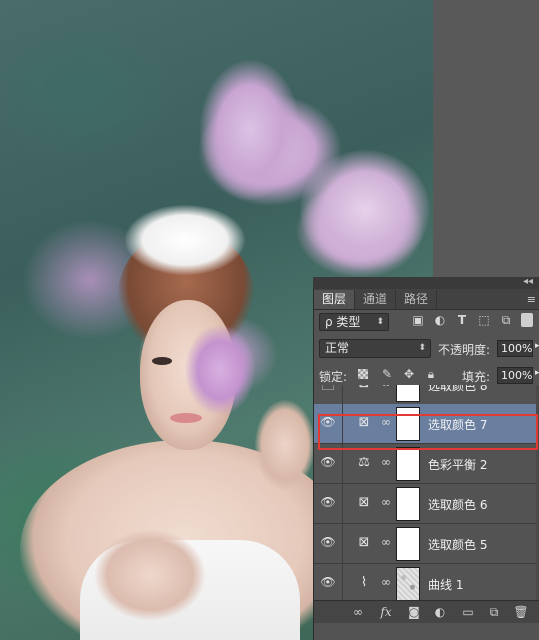 This screenshot has height=640, width=539. What do you see at coordinates (484, 320) in the screenshot?
I see `filter-shape-icon: ⬚` at bounding box center [484, 320].